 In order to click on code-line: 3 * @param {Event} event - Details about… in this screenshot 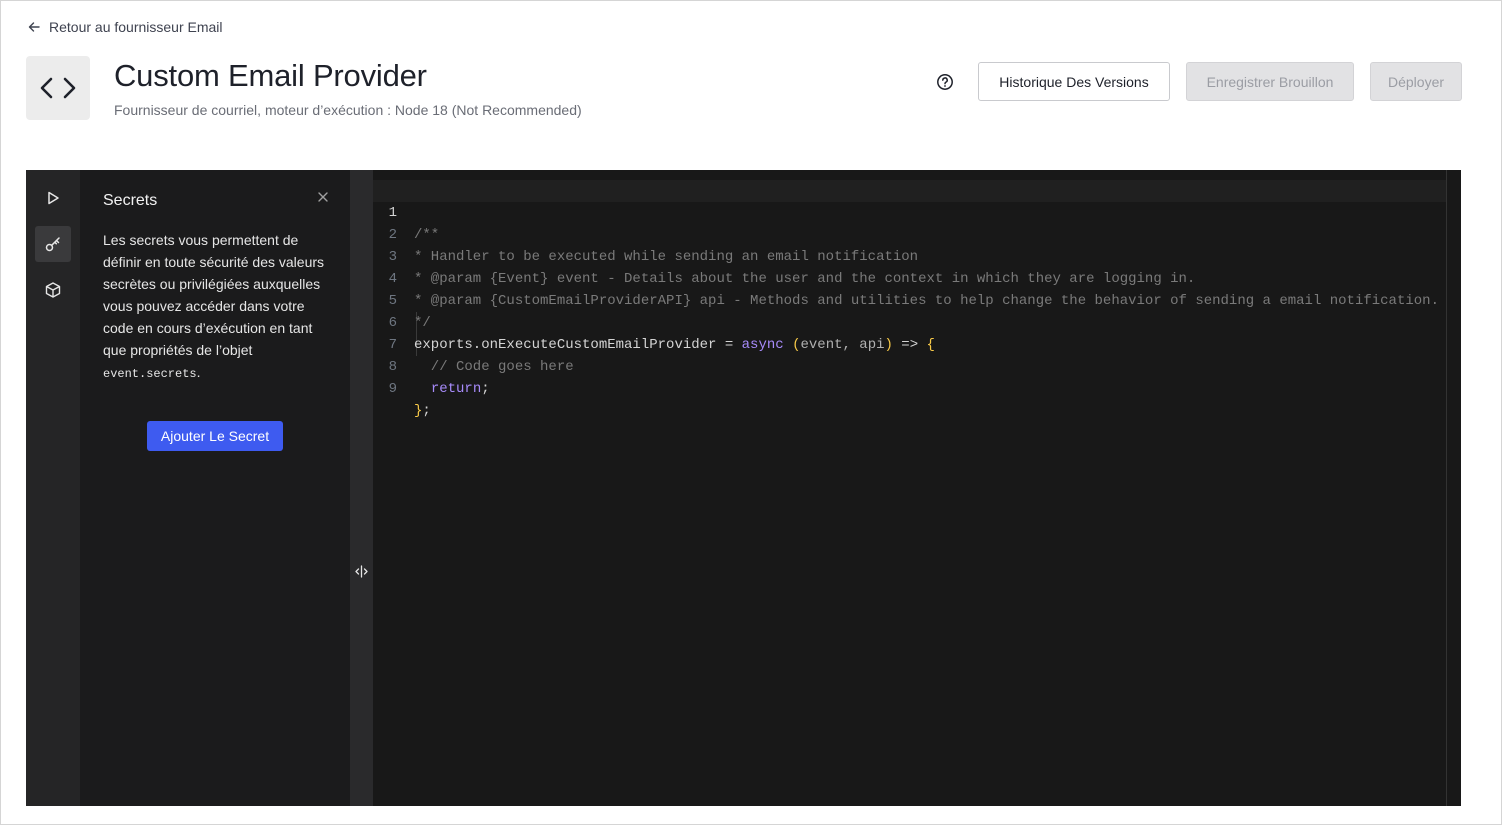, I will do `click(917, 255)`.